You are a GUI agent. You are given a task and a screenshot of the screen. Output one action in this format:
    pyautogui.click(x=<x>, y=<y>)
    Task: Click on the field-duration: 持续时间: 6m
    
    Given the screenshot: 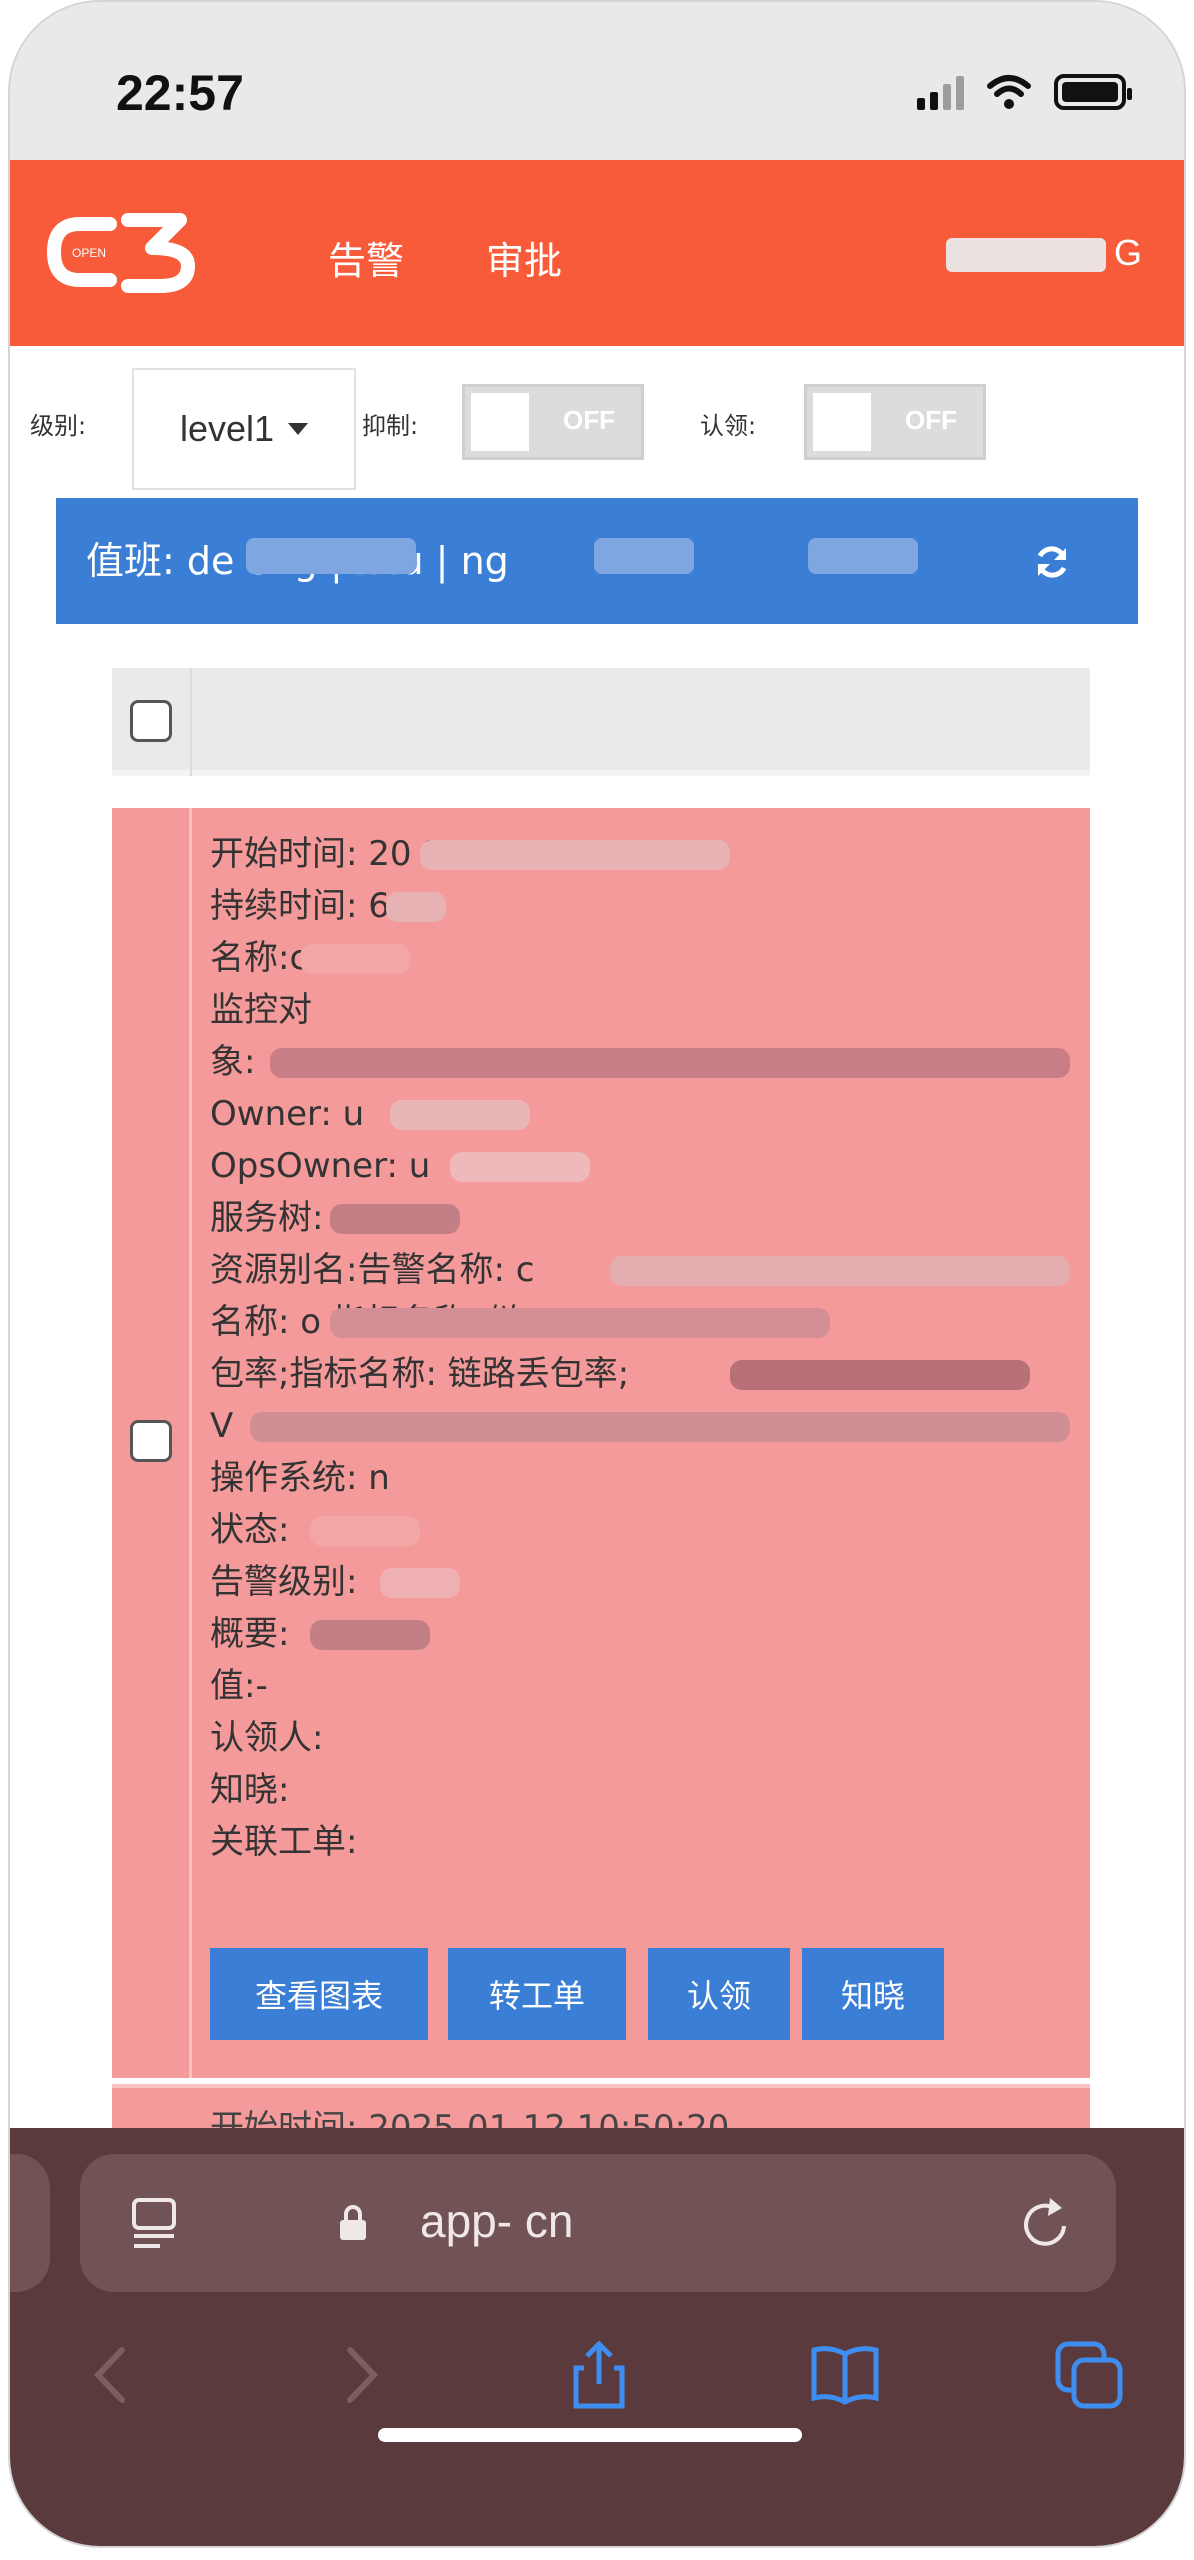 What is the action you would take?
    pyautogui.click(x=645, y=906)
    